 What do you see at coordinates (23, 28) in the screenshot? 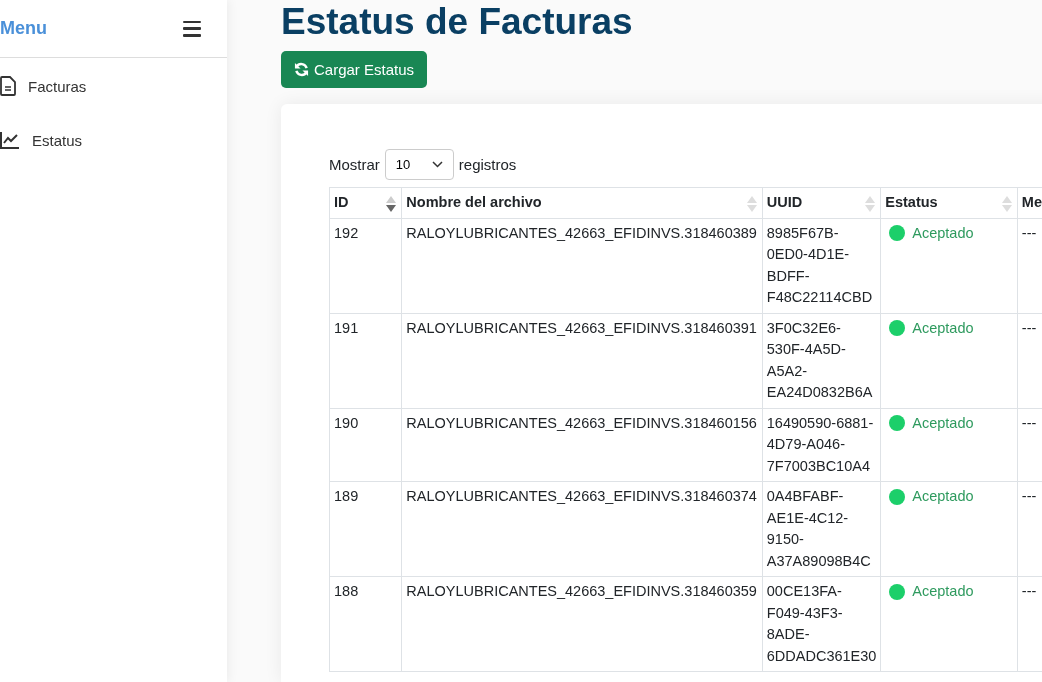
I see `sidebar-title: Menu` at bounding box center [23, 28].